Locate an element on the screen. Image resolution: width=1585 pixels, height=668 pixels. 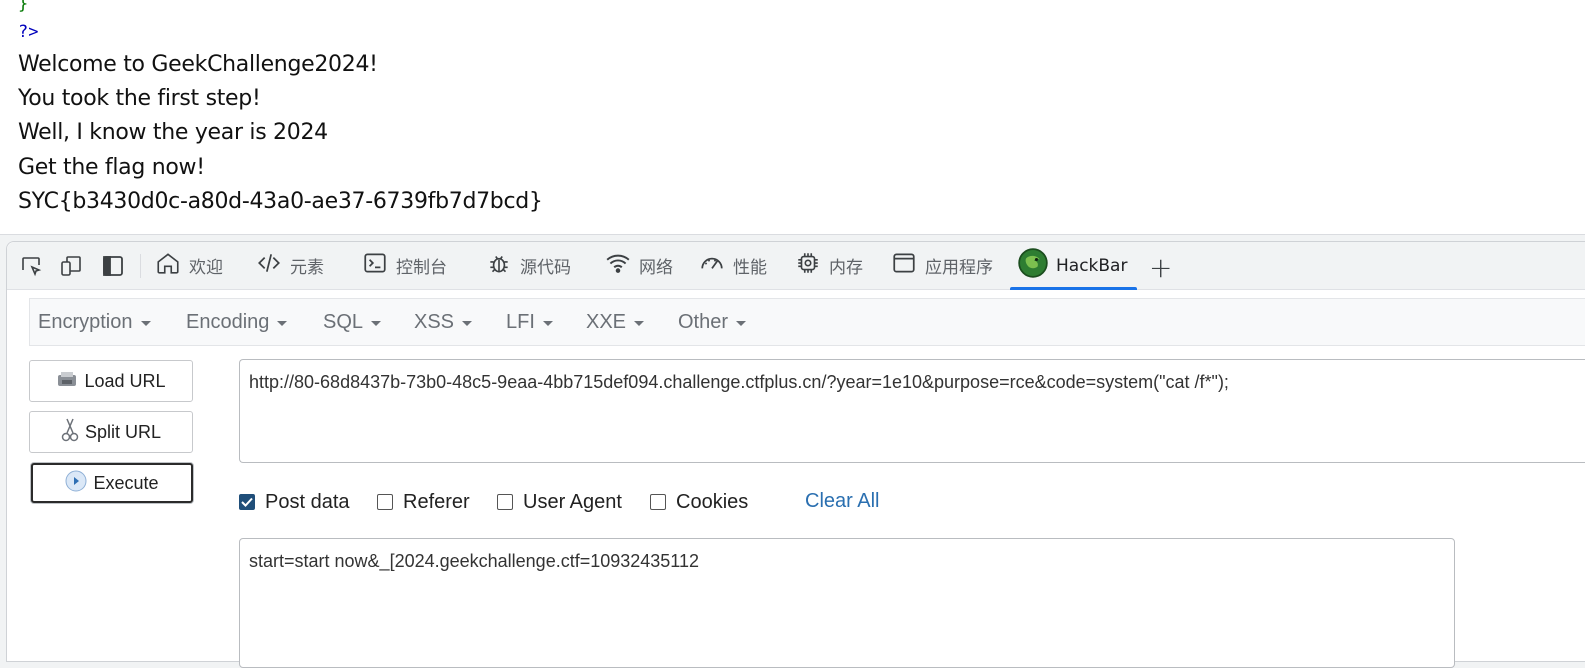
tab-label: HackBar is located at coordinates (1092, 265).